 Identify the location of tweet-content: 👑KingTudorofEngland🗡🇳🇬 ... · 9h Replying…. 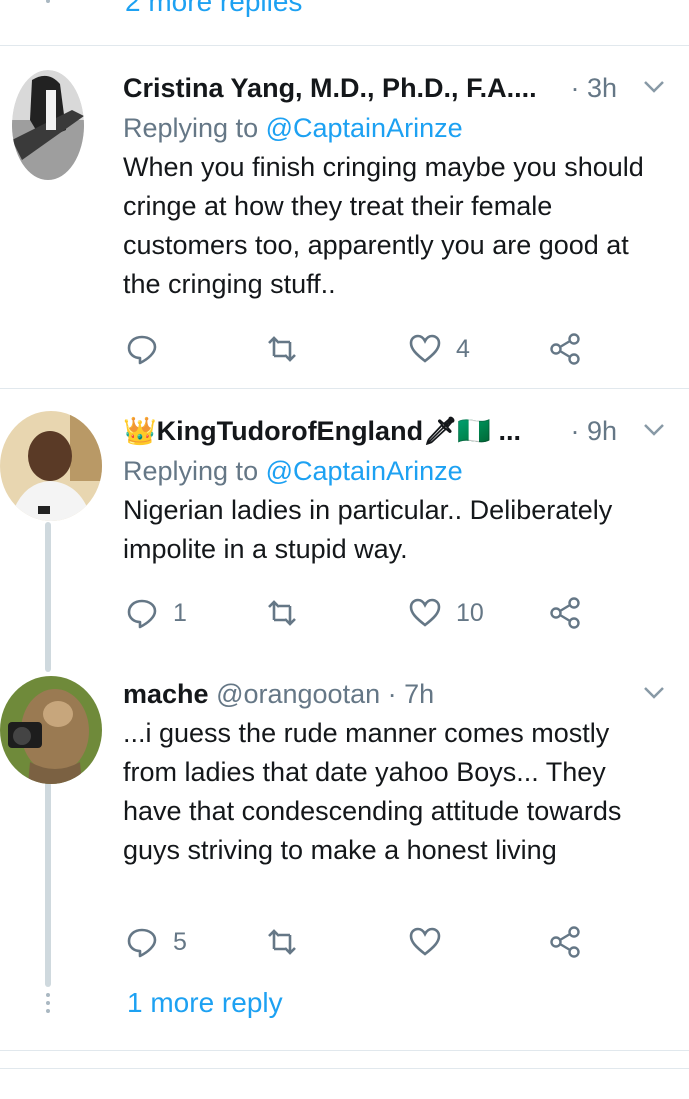
(396, 490).